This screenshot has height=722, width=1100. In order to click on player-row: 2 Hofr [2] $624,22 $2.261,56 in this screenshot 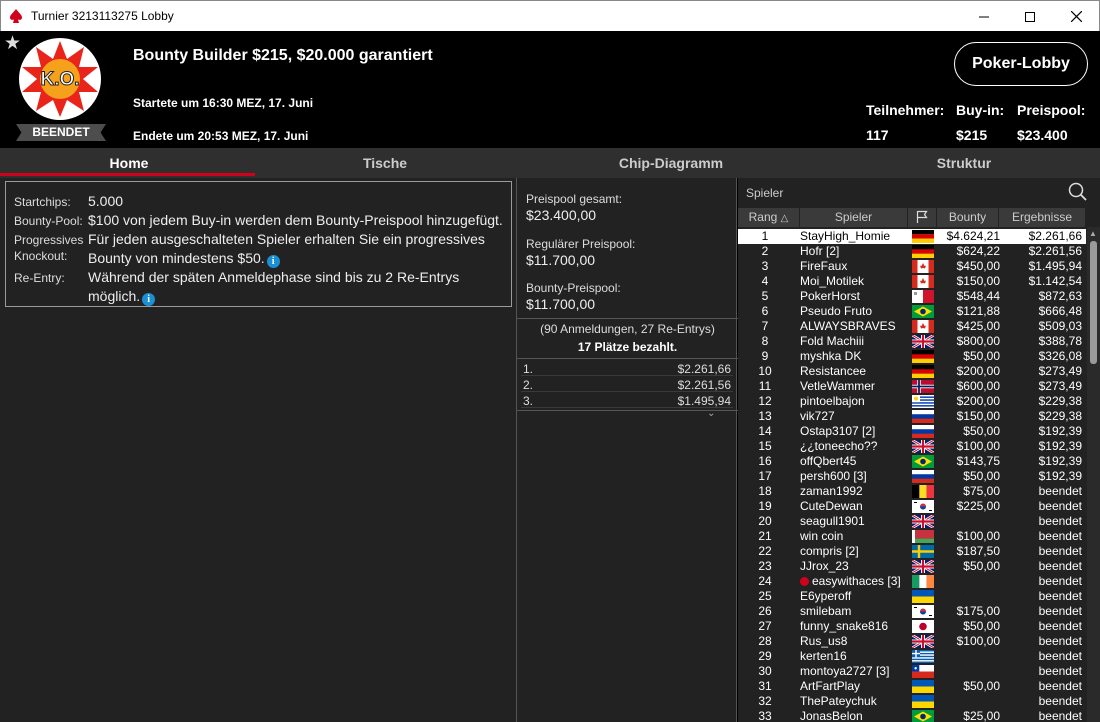, I will do `click(912, 251)`.